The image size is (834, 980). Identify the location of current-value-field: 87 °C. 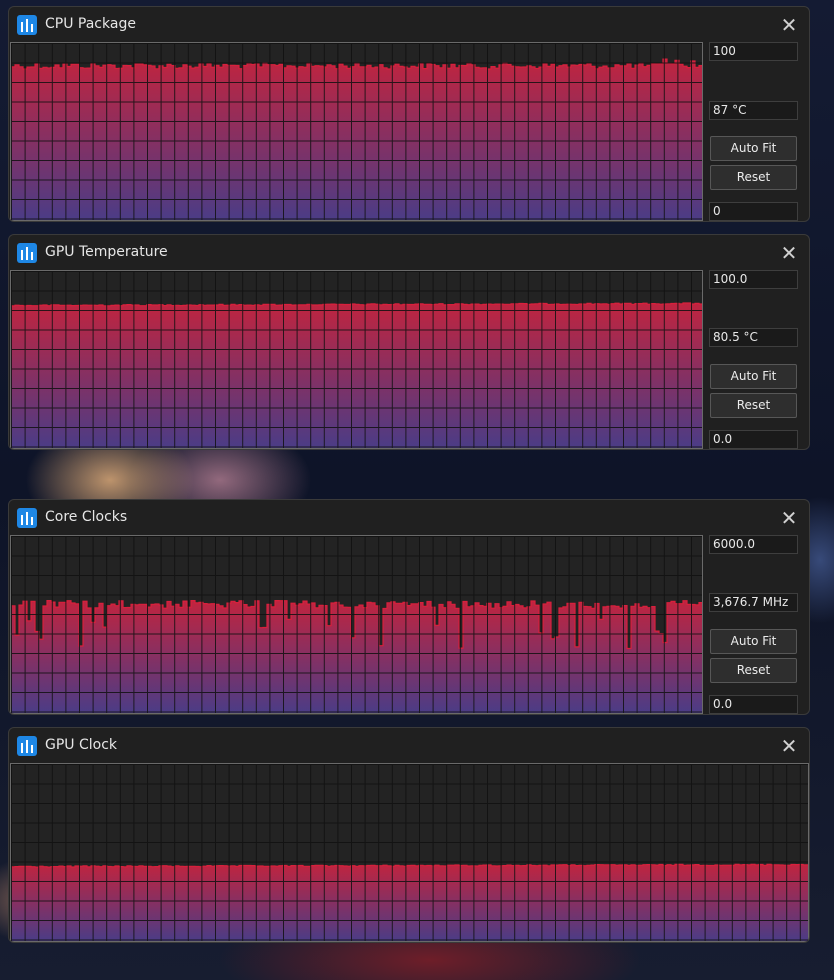
(753, 110).